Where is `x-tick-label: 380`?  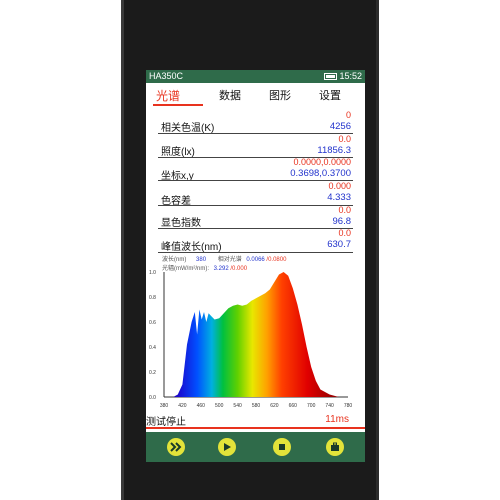 x-tick-label: 380 is located at coordinates (164, 406).